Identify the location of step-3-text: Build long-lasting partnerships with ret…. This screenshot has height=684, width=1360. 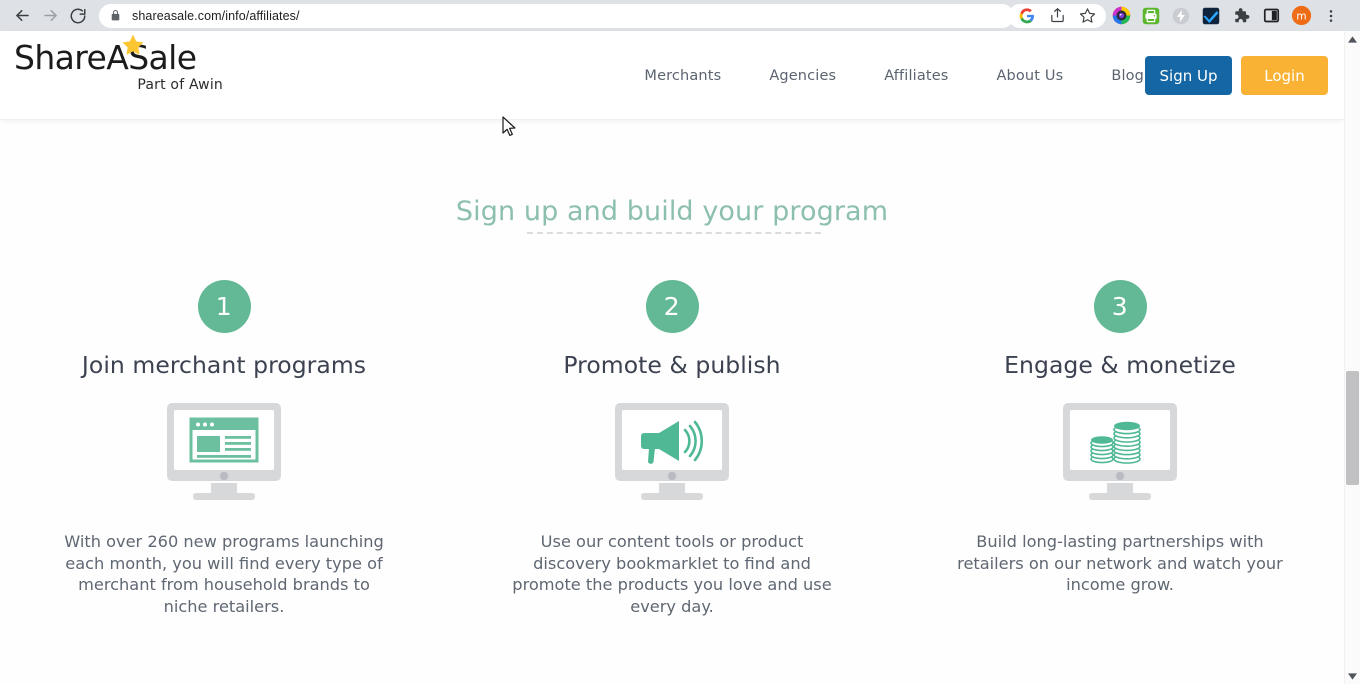
(1120, 563).